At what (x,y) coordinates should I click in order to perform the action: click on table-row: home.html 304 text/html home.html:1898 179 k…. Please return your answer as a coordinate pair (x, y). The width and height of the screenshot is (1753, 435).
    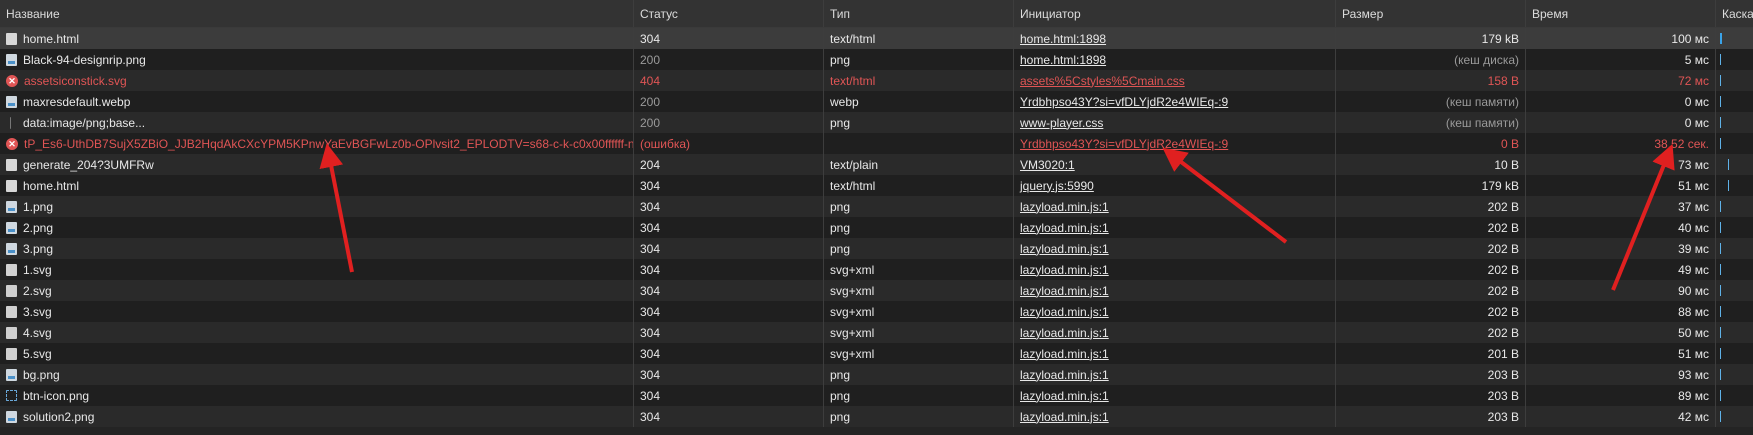
    Looking at the image, I should click on (876, 38).